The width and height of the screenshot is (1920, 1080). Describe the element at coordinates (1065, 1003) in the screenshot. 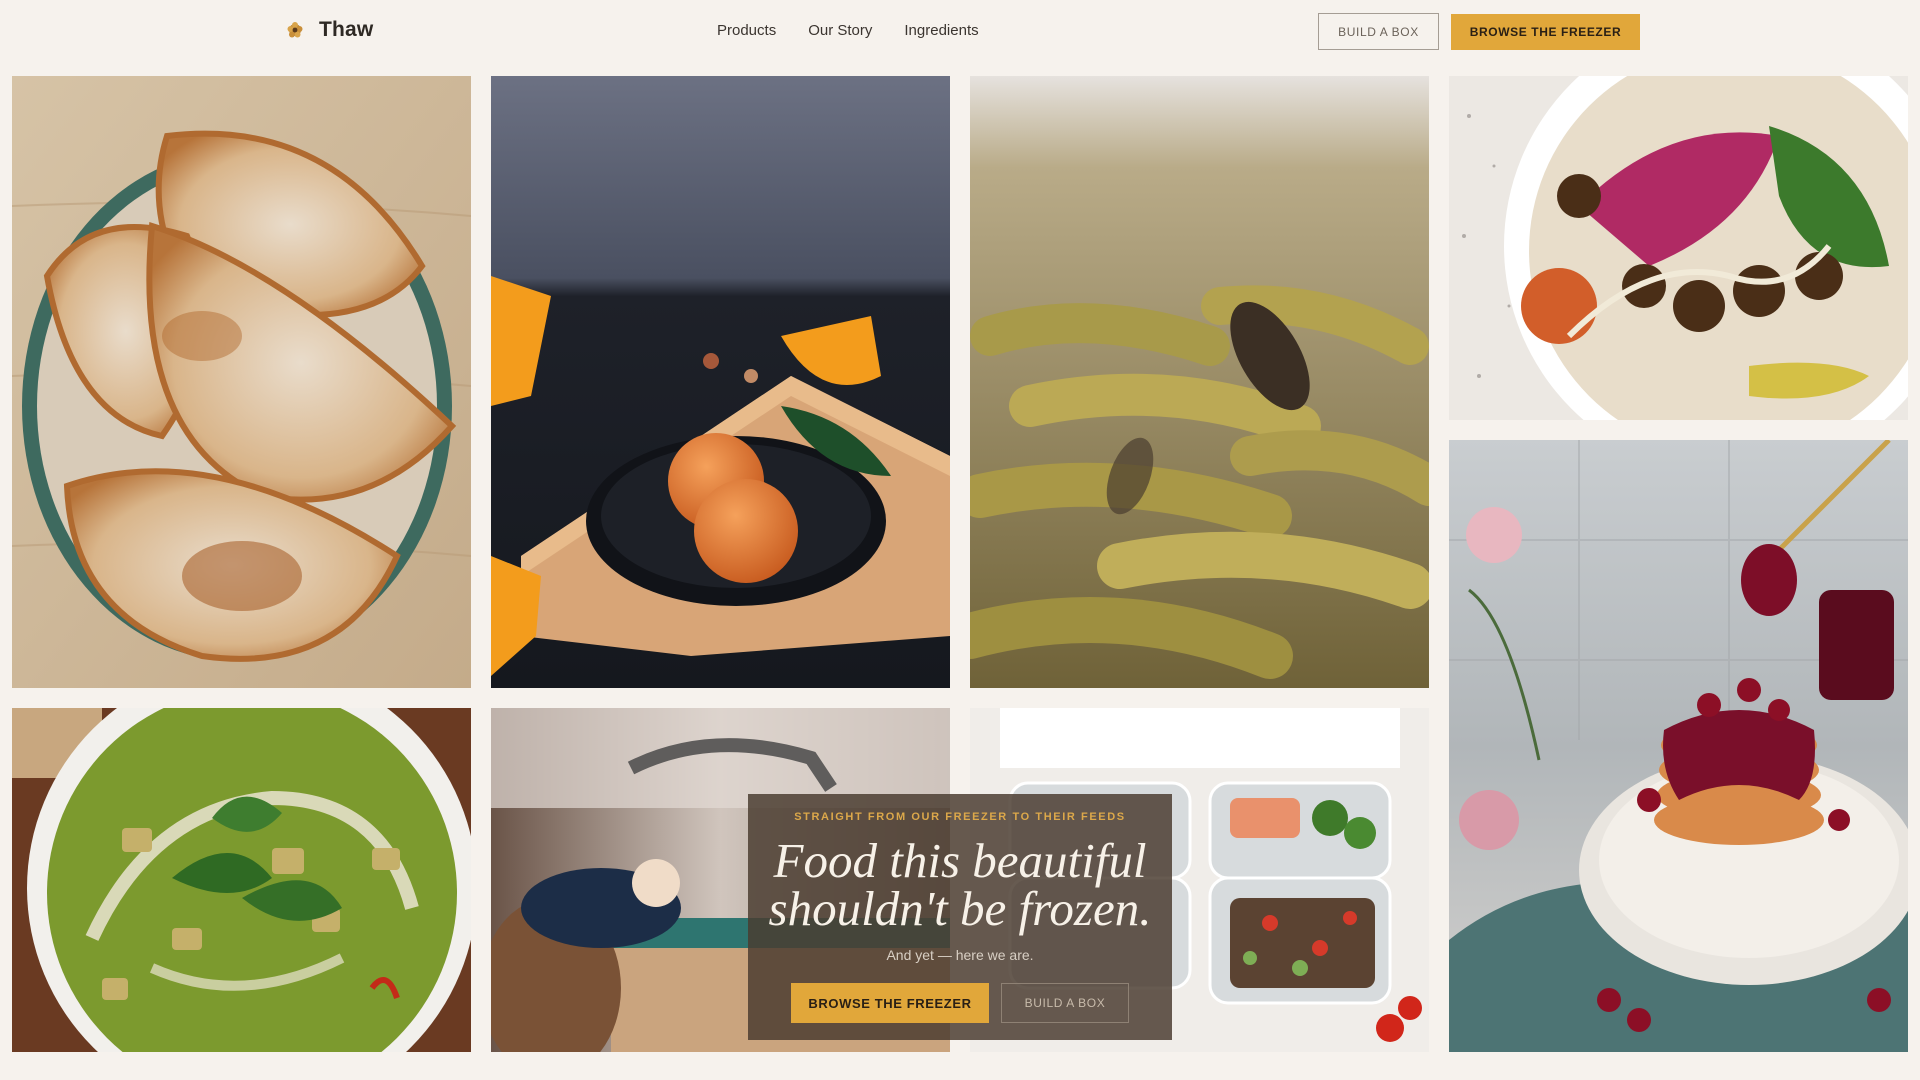

I see `hero-build-a-box-button: BUILD A BOX` at that location.